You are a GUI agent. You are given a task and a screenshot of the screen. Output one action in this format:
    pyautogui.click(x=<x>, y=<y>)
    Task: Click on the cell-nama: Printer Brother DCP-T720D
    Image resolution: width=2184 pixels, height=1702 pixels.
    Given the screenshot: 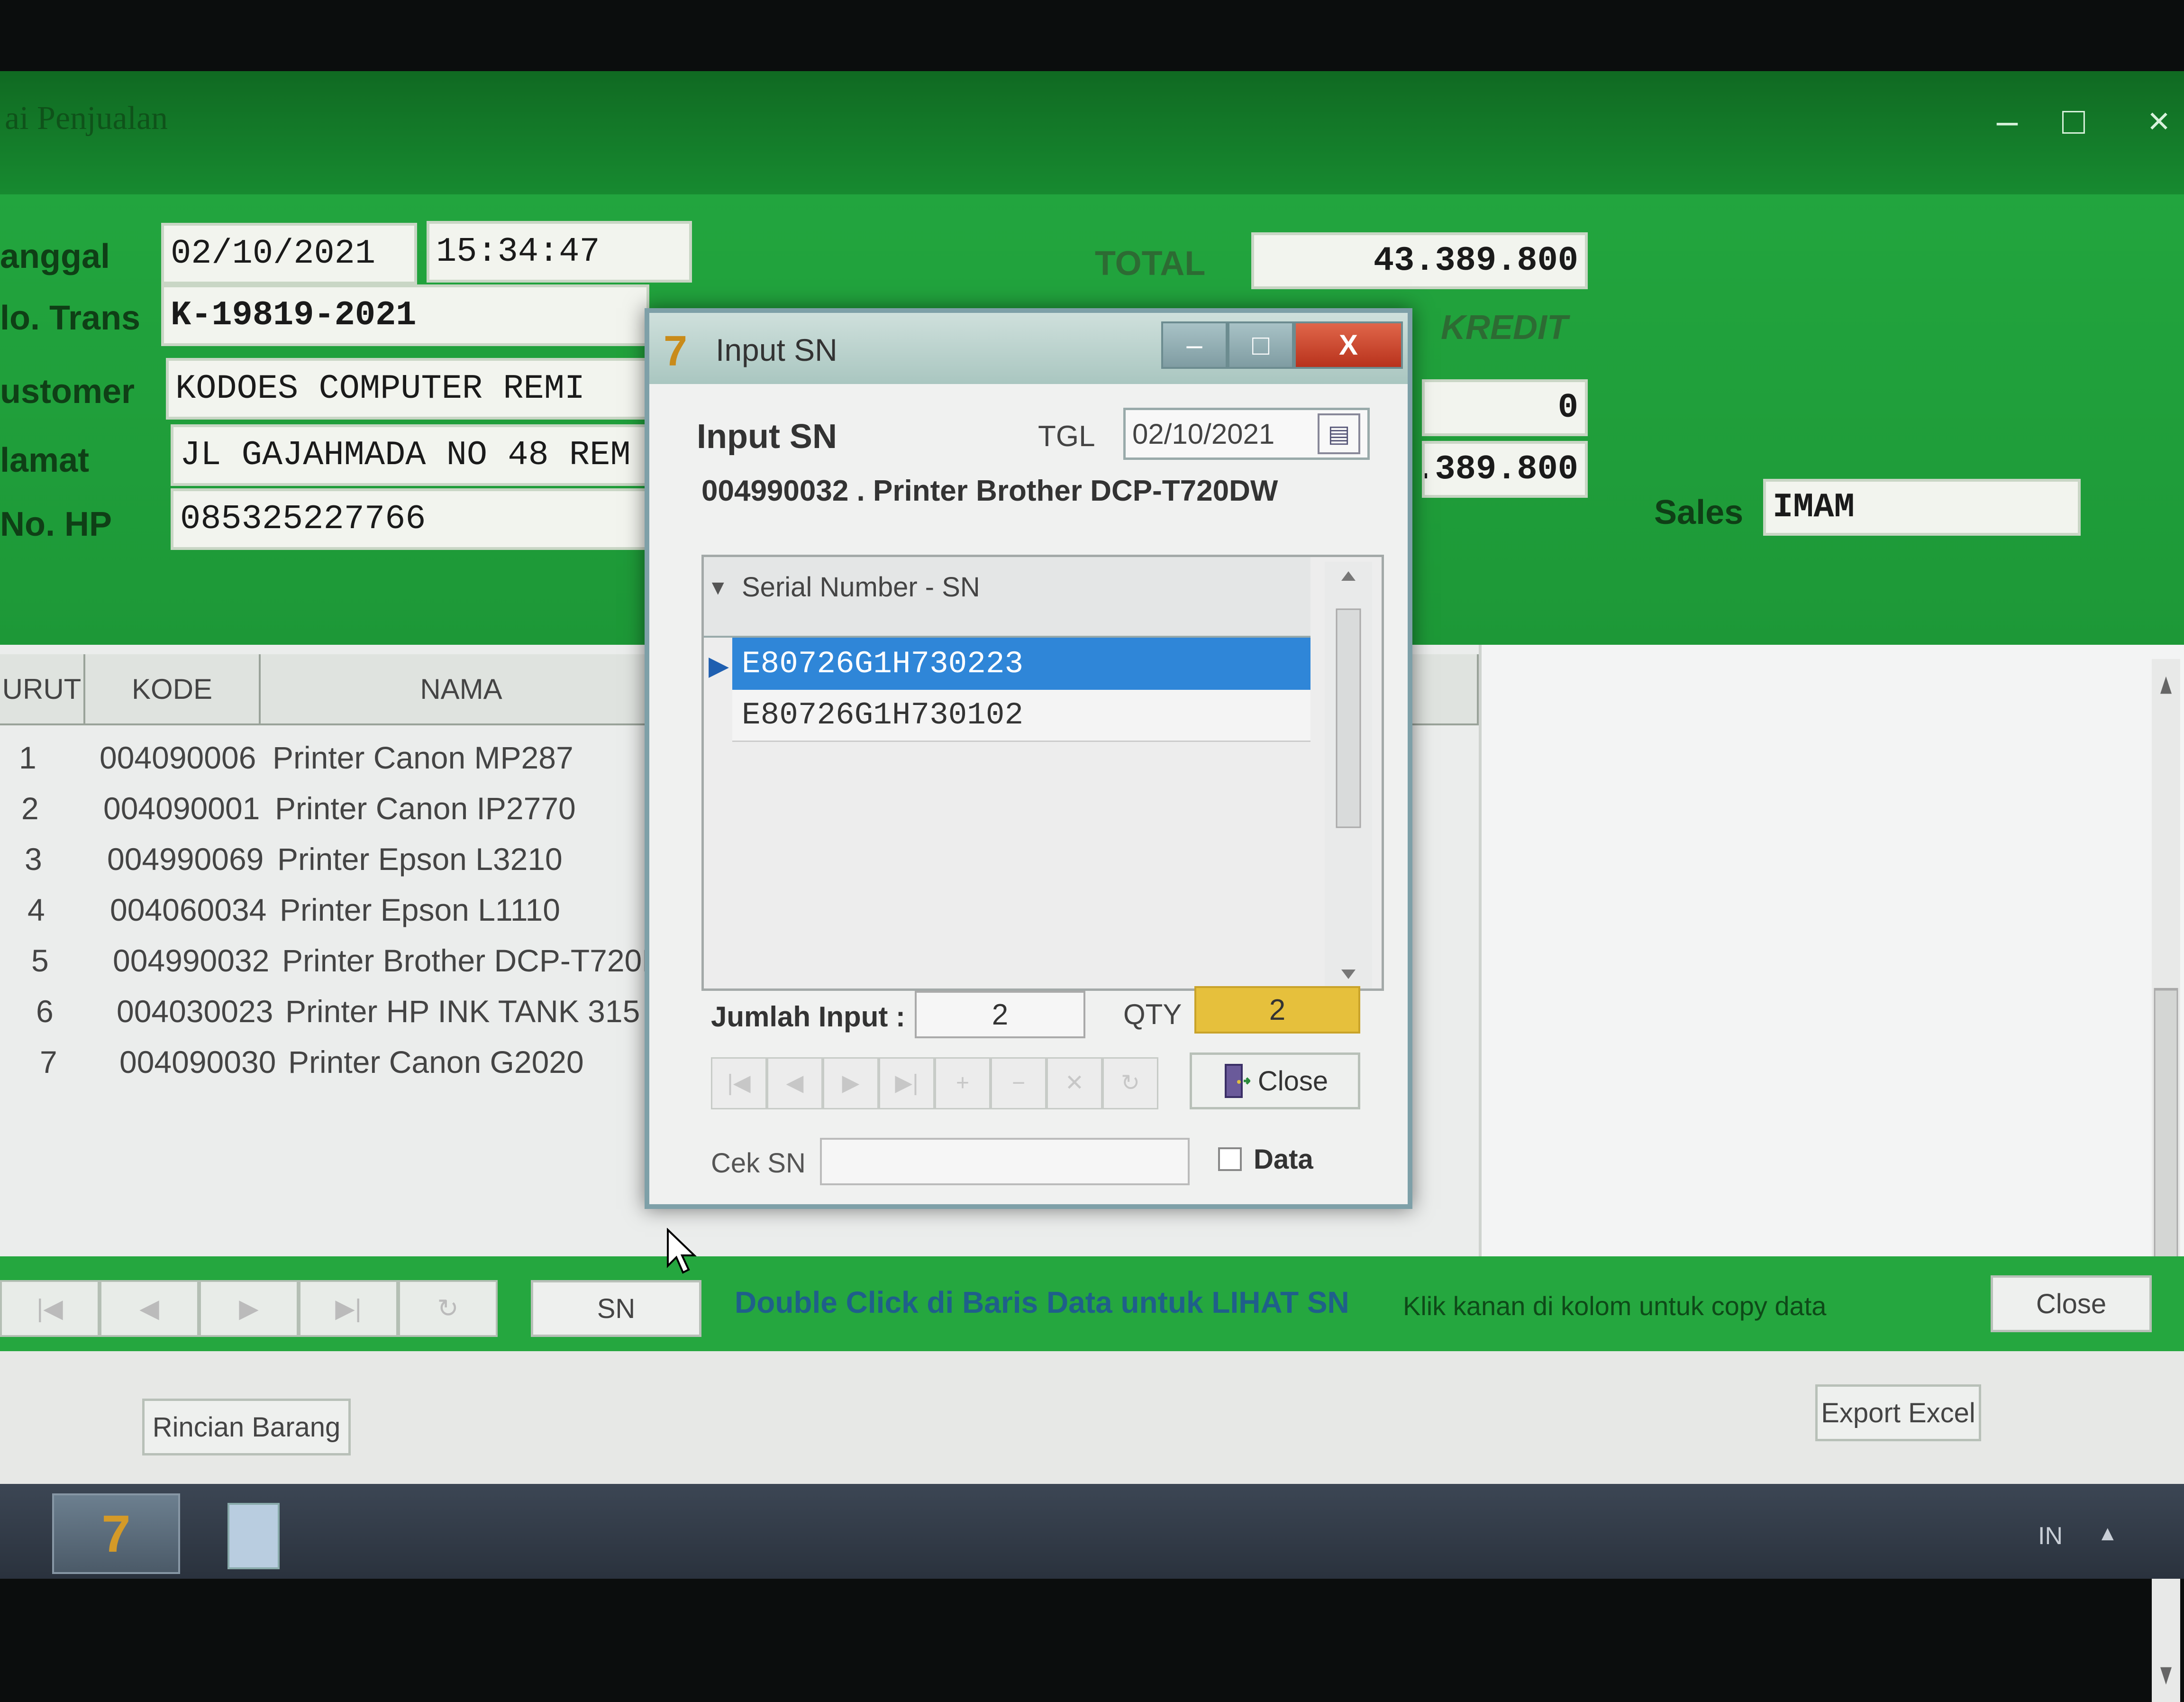 What is the action you would take?
    pyautogui.click(x=473, y=960)
    